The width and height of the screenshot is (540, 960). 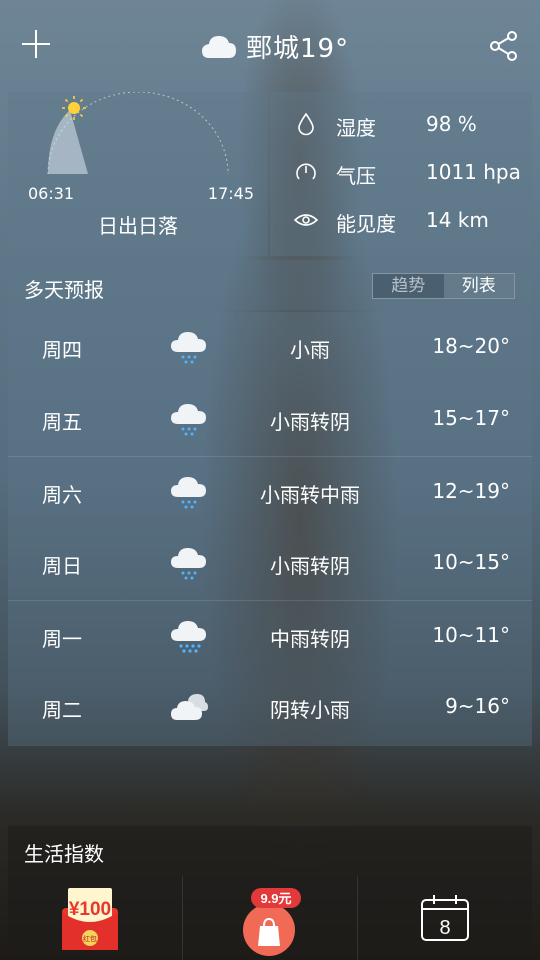 I want to click on trend-tab: 趋势, so click(x=408, y=286).